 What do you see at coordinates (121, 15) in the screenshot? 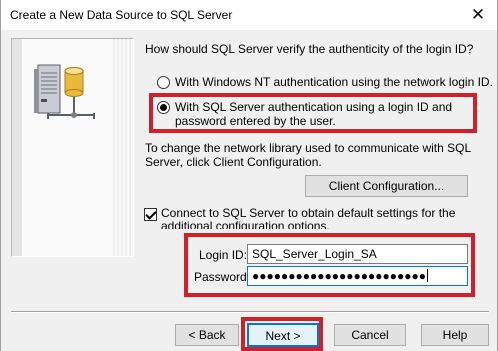
I see `window-title: Create a New Data Source to SQL Server` at bounding box center [121, 15].